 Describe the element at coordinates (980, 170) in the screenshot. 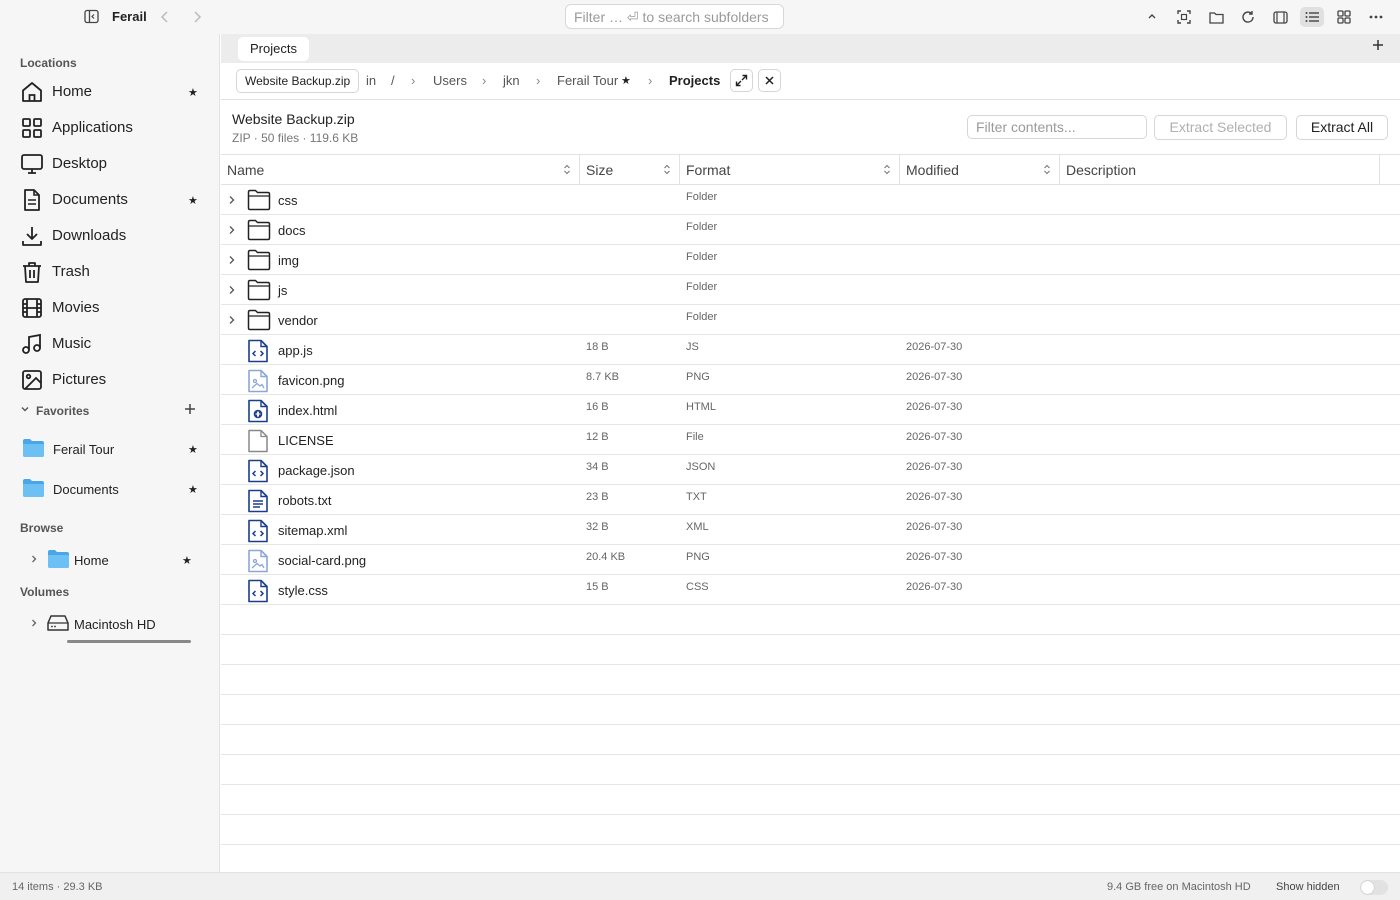

I see `column-header-modified: Modified` at that location.